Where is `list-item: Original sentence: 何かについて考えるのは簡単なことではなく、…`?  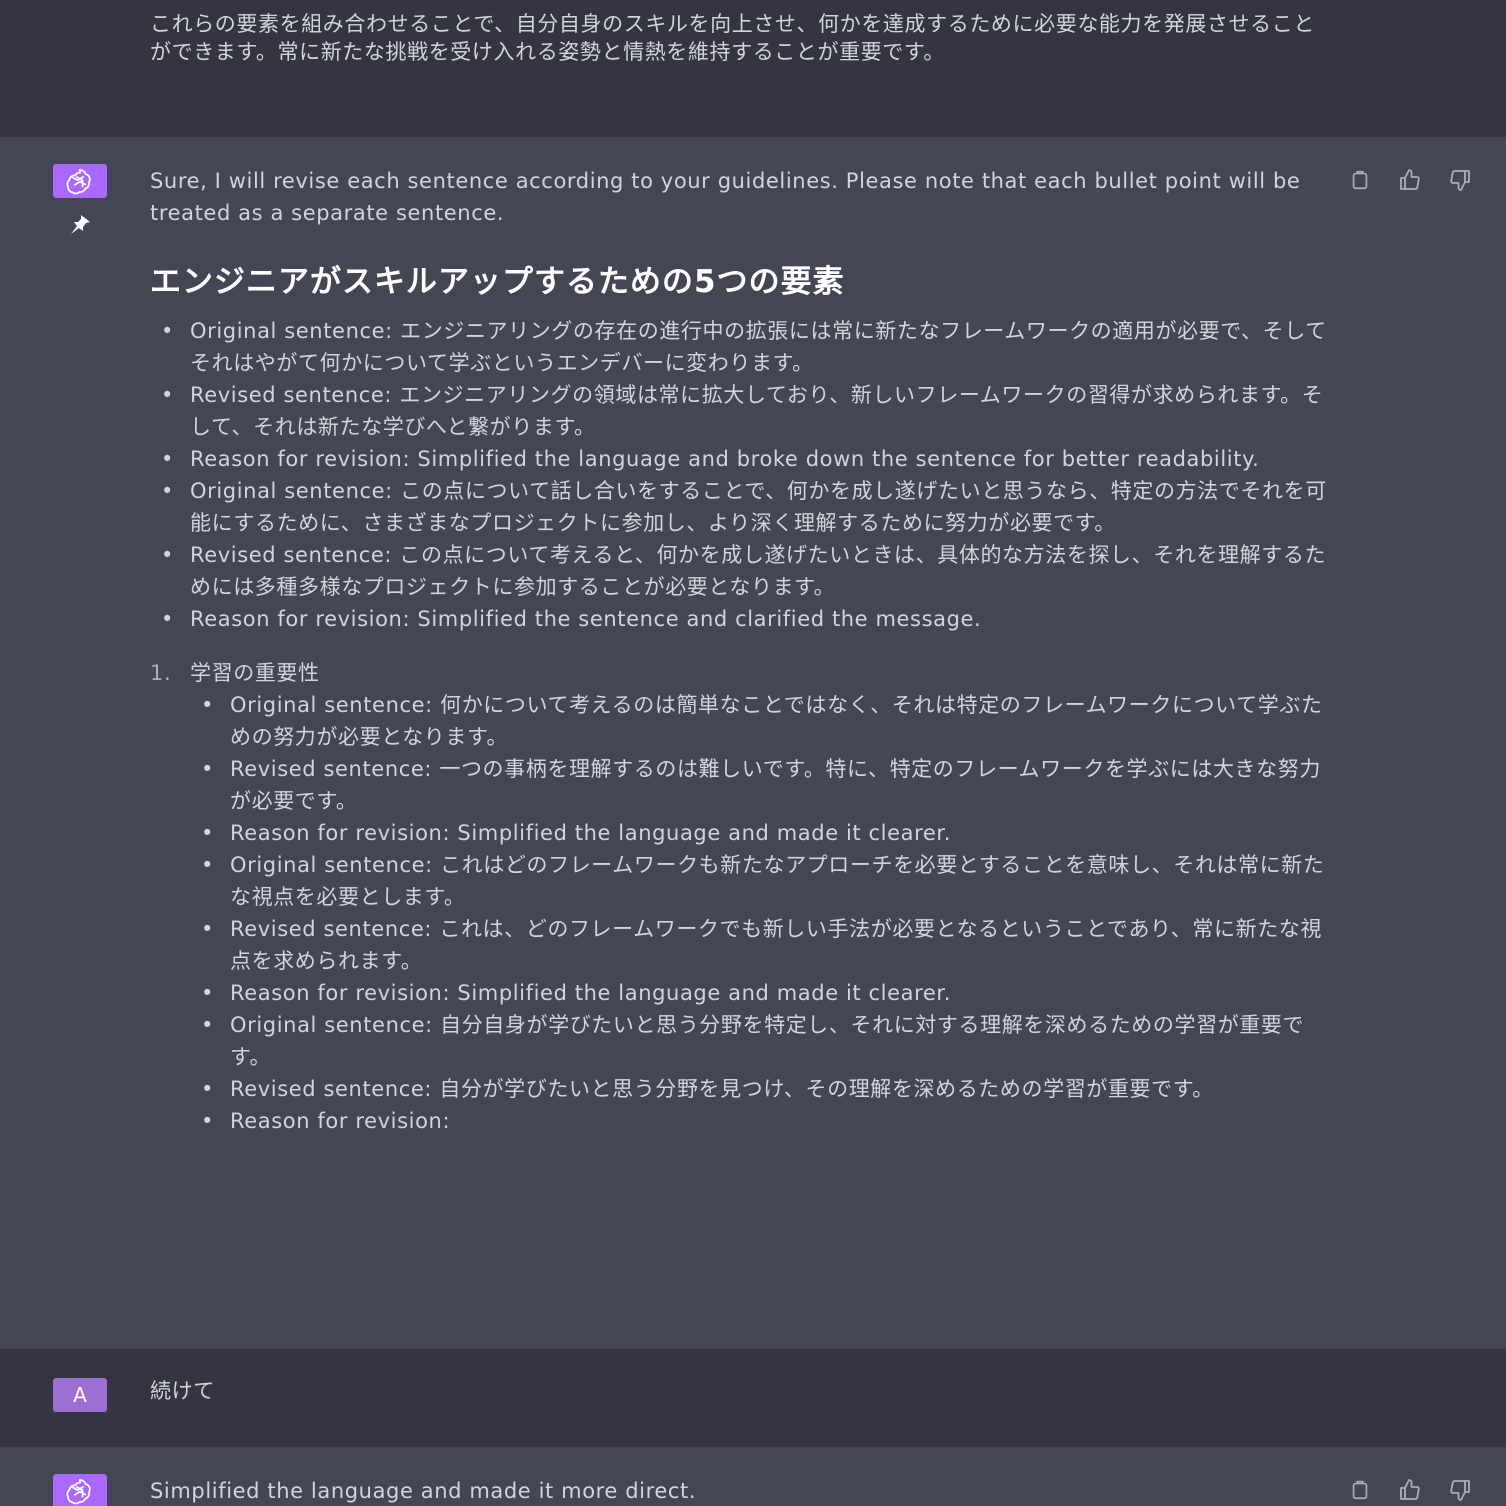 list-item: Original sentence: 何かについて考えるのは簡単なことではなく、… is located at coordinates (765, 721).